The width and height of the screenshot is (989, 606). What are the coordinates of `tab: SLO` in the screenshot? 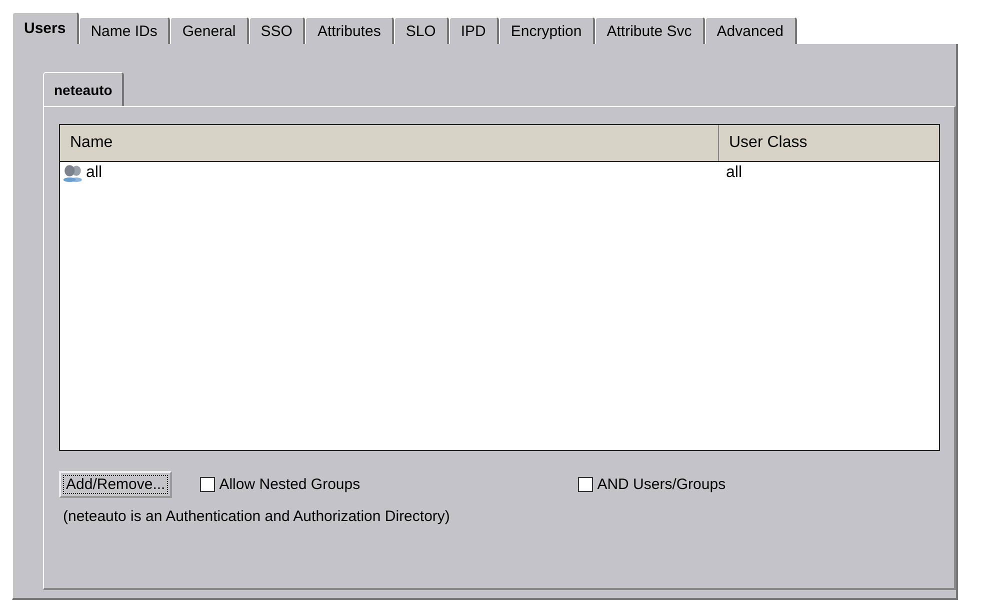 It's located at (421, 30).